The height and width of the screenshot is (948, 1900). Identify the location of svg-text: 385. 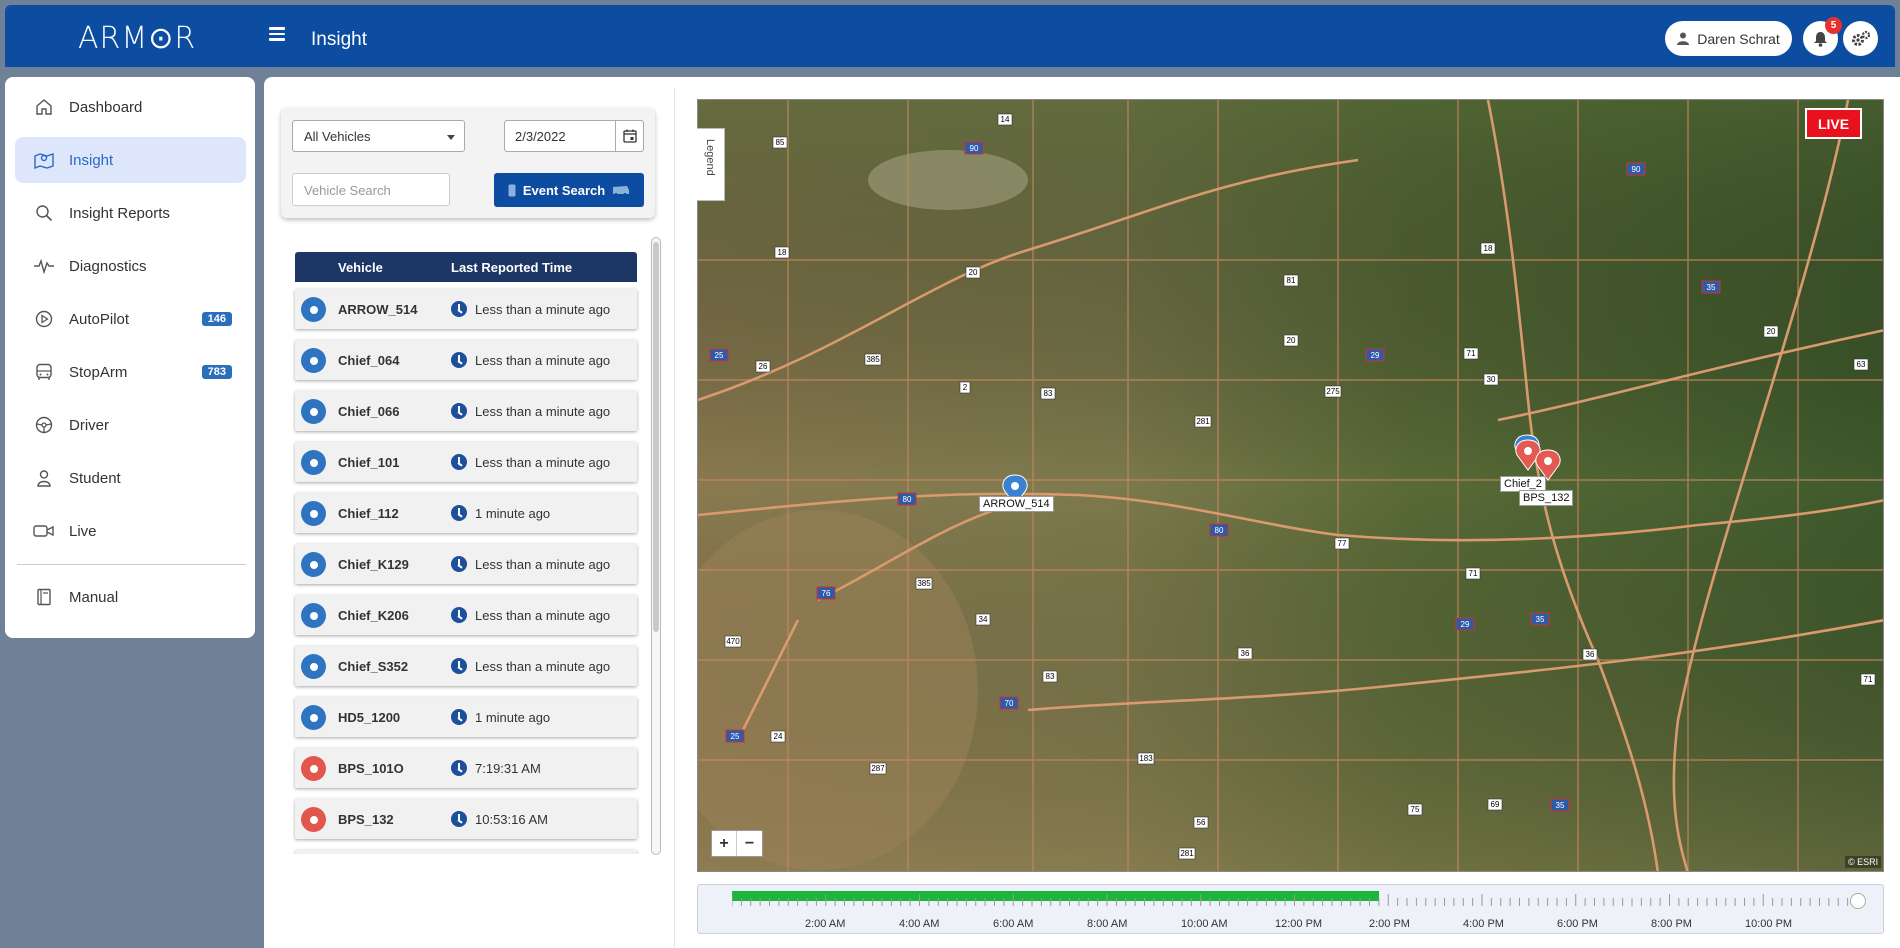
(924, 583).